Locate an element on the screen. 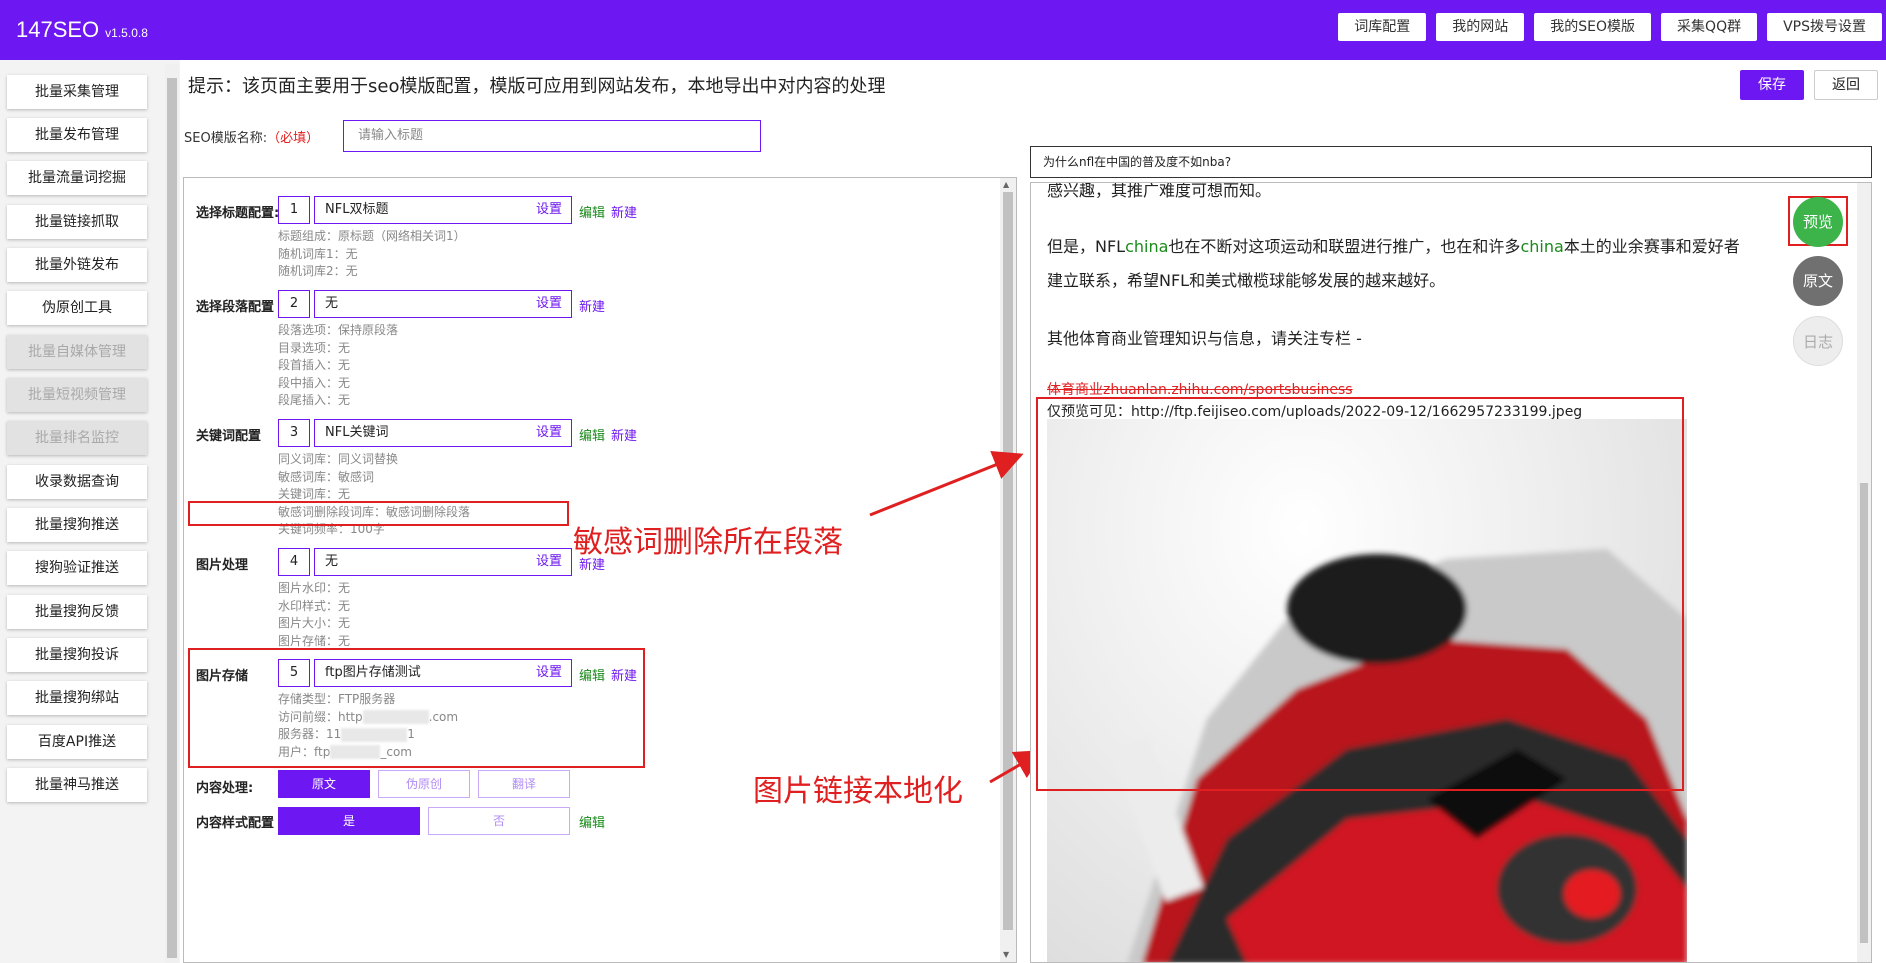  preview-scrollbar-thumb is located at coordinates (1864, 713).